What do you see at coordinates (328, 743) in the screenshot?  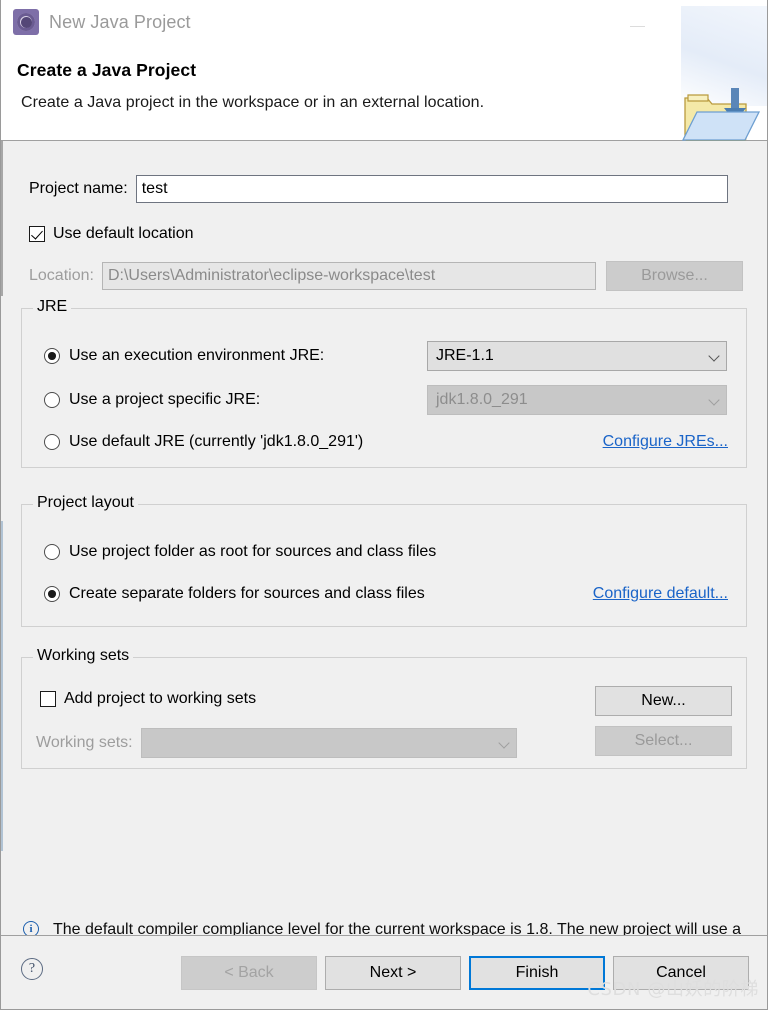 I see `working-sets-combo` at bounding box center [328, 743].